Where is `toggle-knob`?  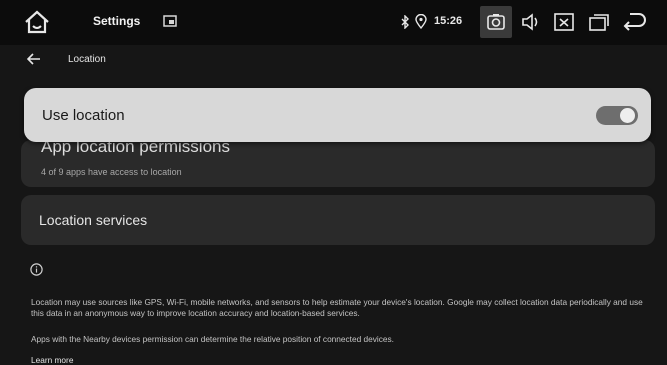 toggle-knob is located at coordinates (627, 115).